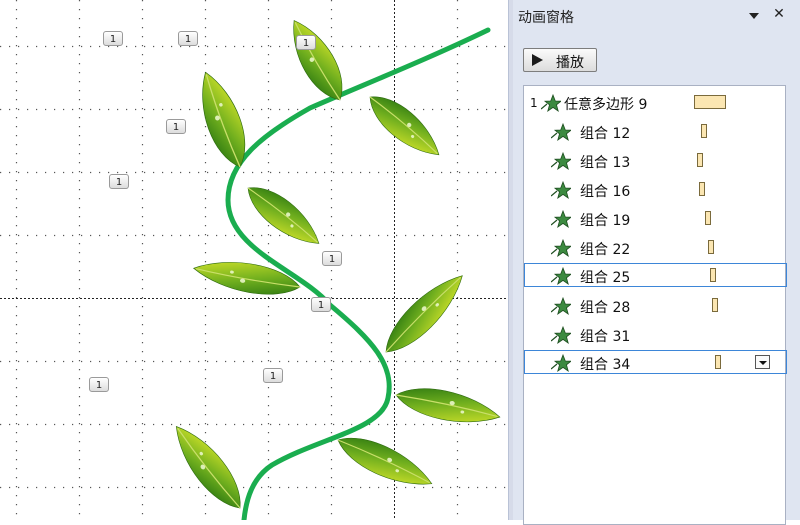 The height and width of the screenshot is (525, 800). I want to click on item-label: 组合 12, so click(605, 134).